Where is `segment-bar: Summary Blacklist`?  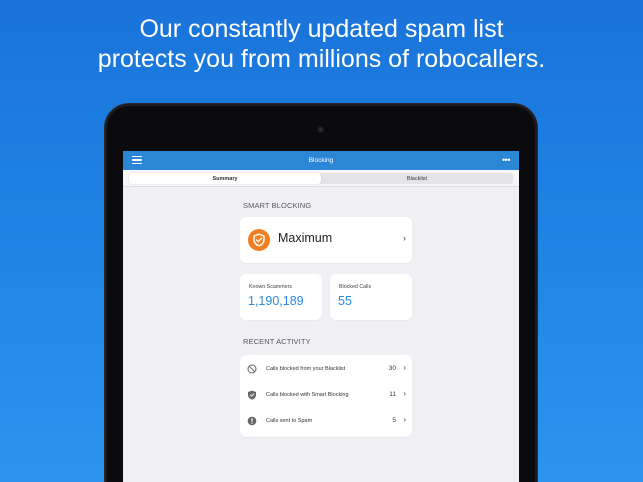
segment-bar: Summary Blacklist is located at coordinates (321, 178).